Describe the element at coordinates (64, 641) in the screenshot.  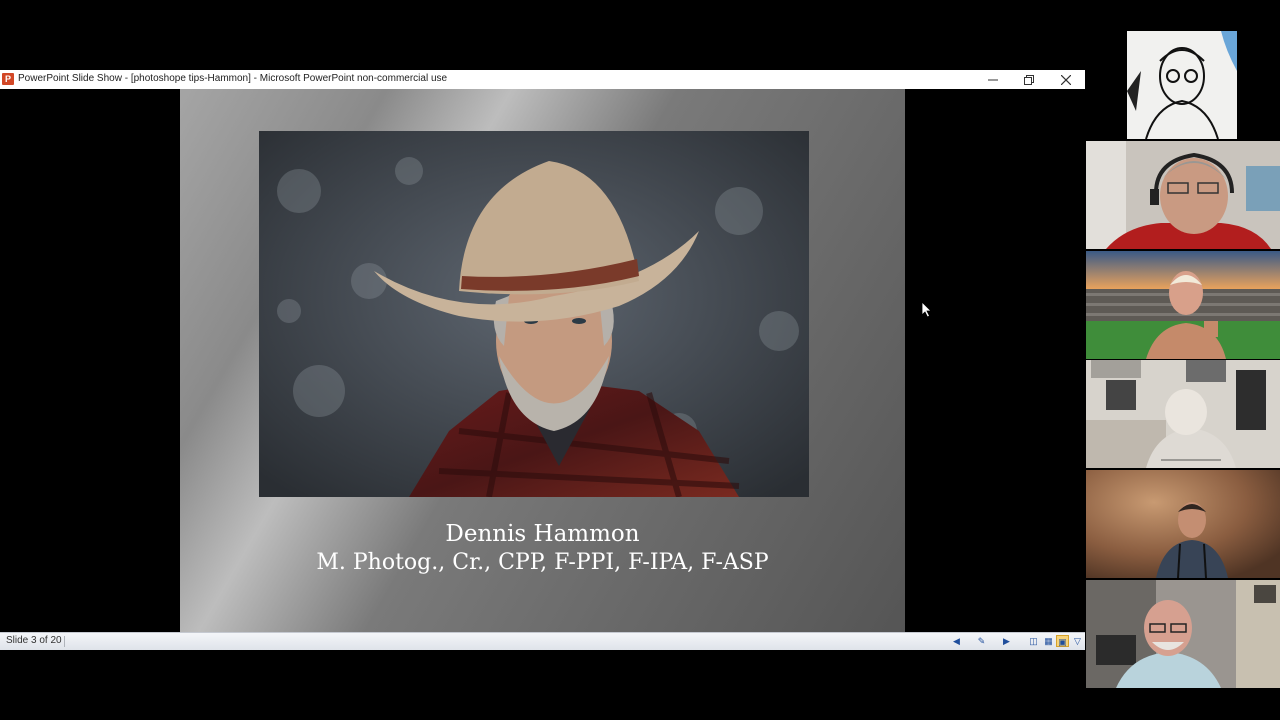
I see `status-divider` at that location.